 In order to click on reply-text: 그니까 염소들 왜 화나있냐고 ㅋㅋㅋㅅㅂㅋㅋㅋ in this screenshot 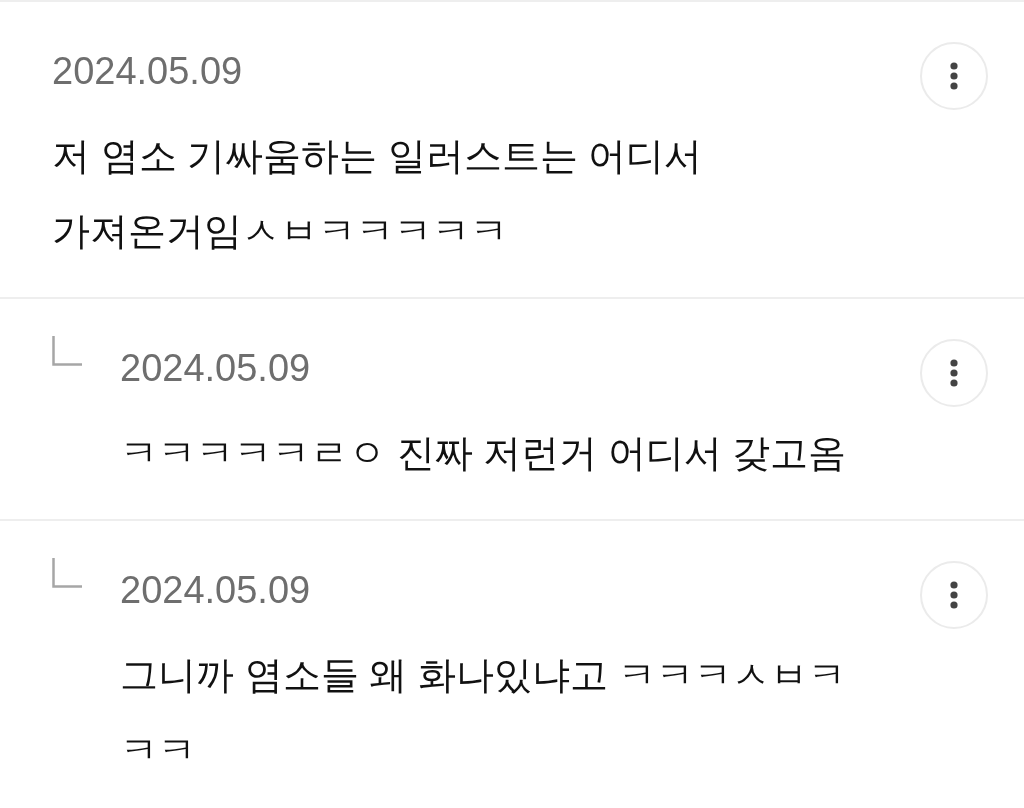, I will do `click(484, 713)`.